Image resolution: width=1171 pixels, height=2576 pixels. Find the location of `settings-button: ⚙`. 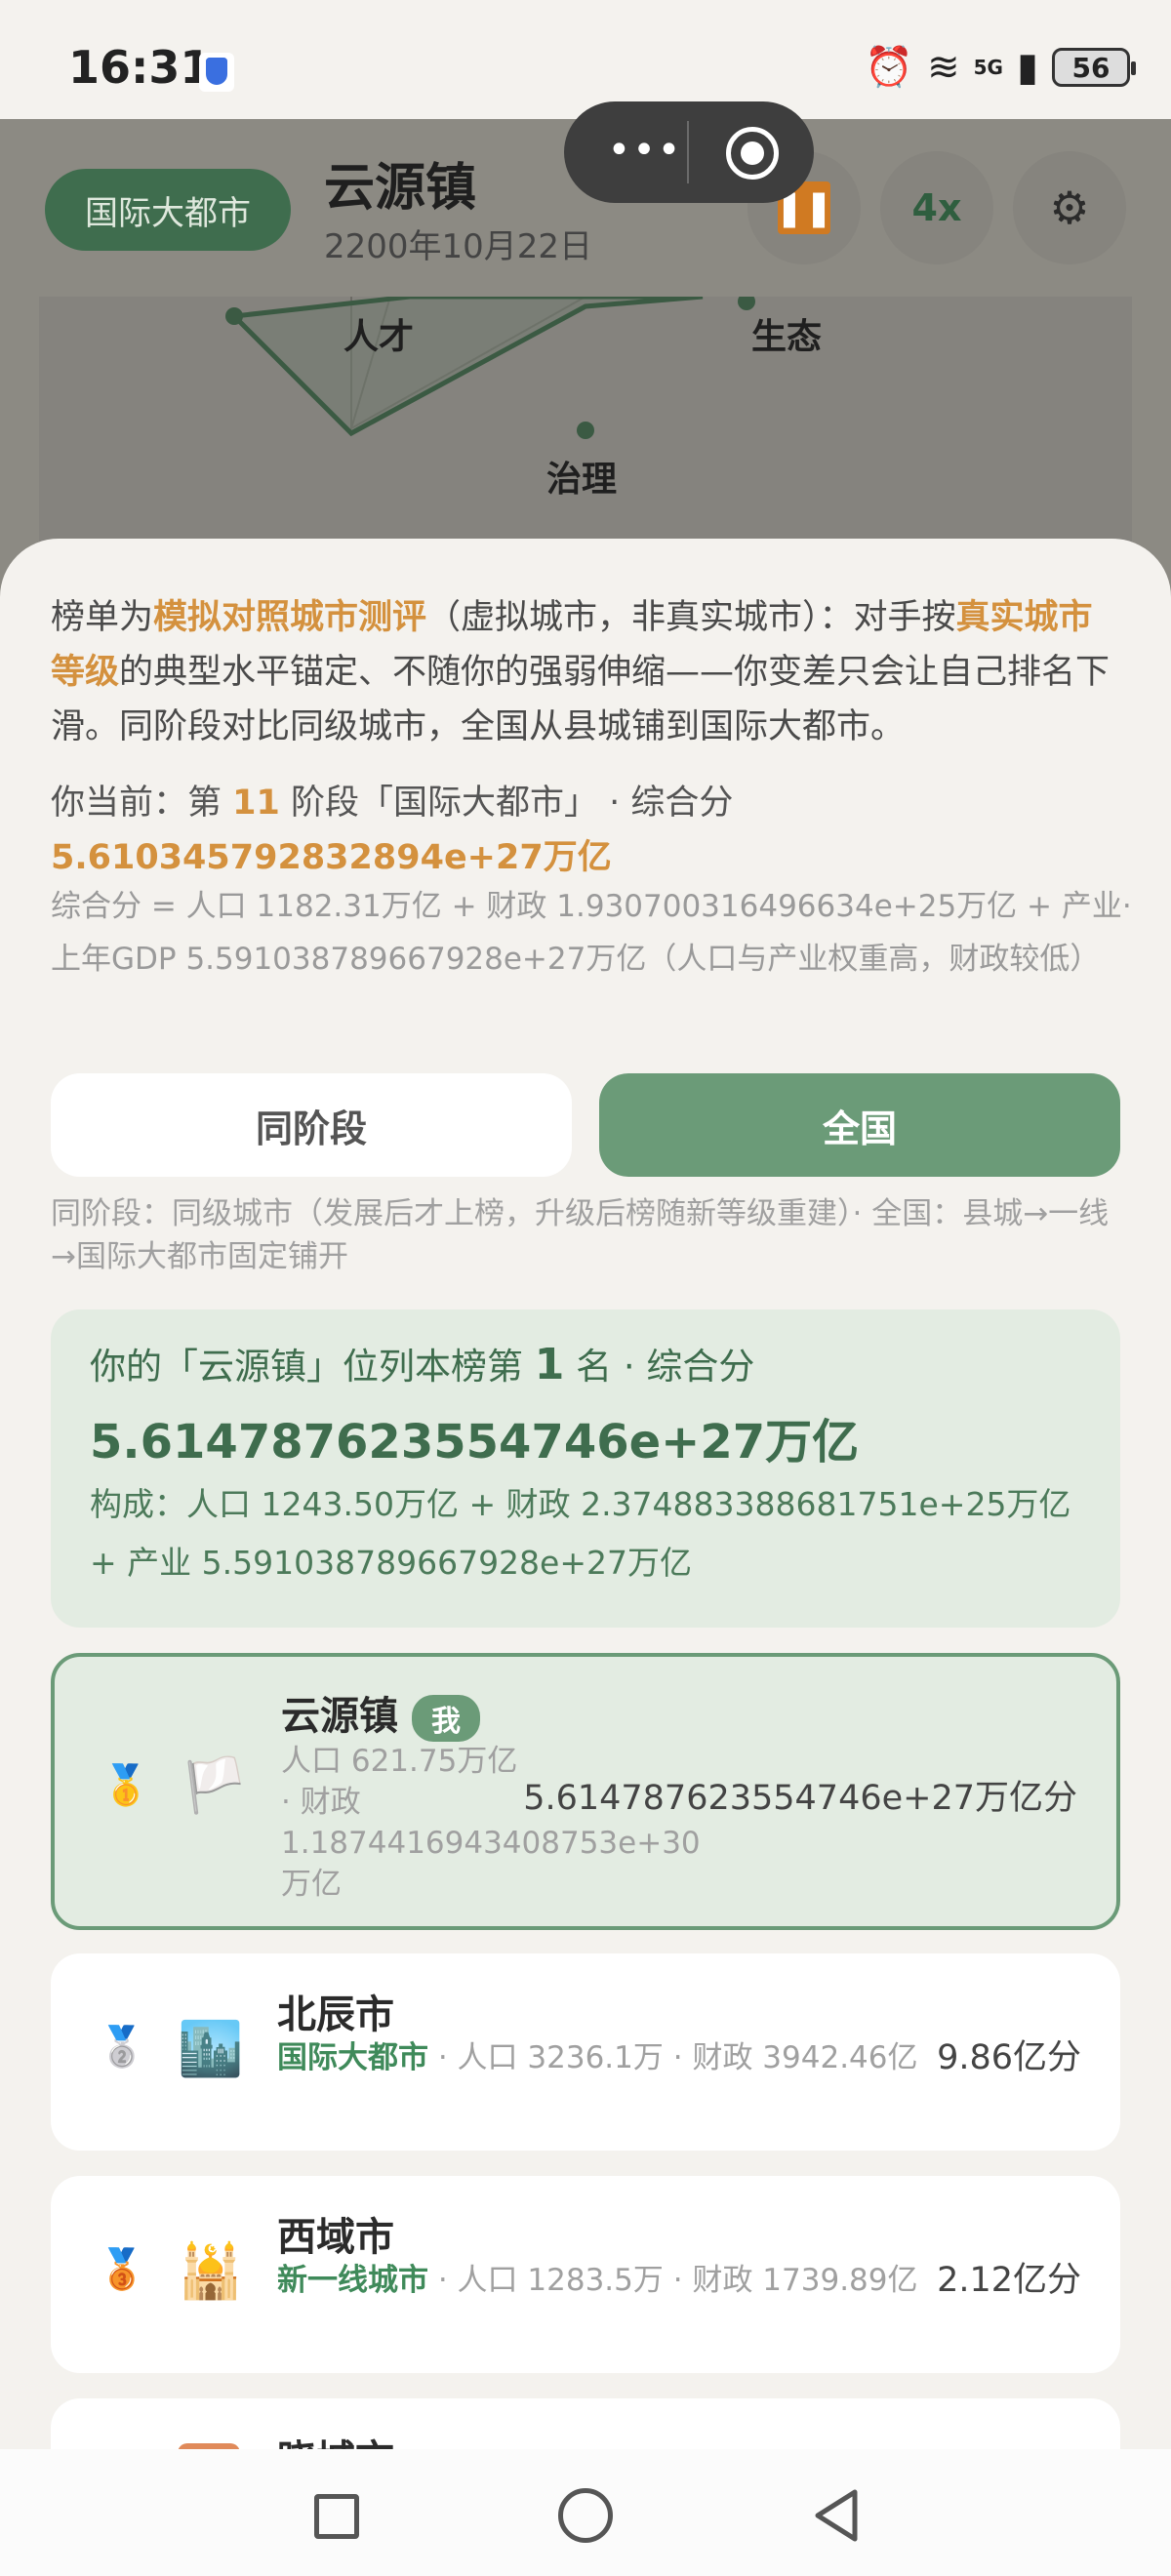

settings-button: ⚙ is located at coordinates (1069, 207).